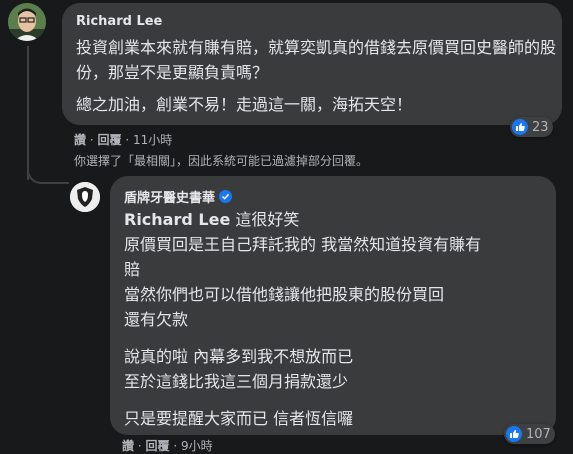 This screenshot has height=454, width=573. I want to click on reaction-count: 107, so click(538, 434).